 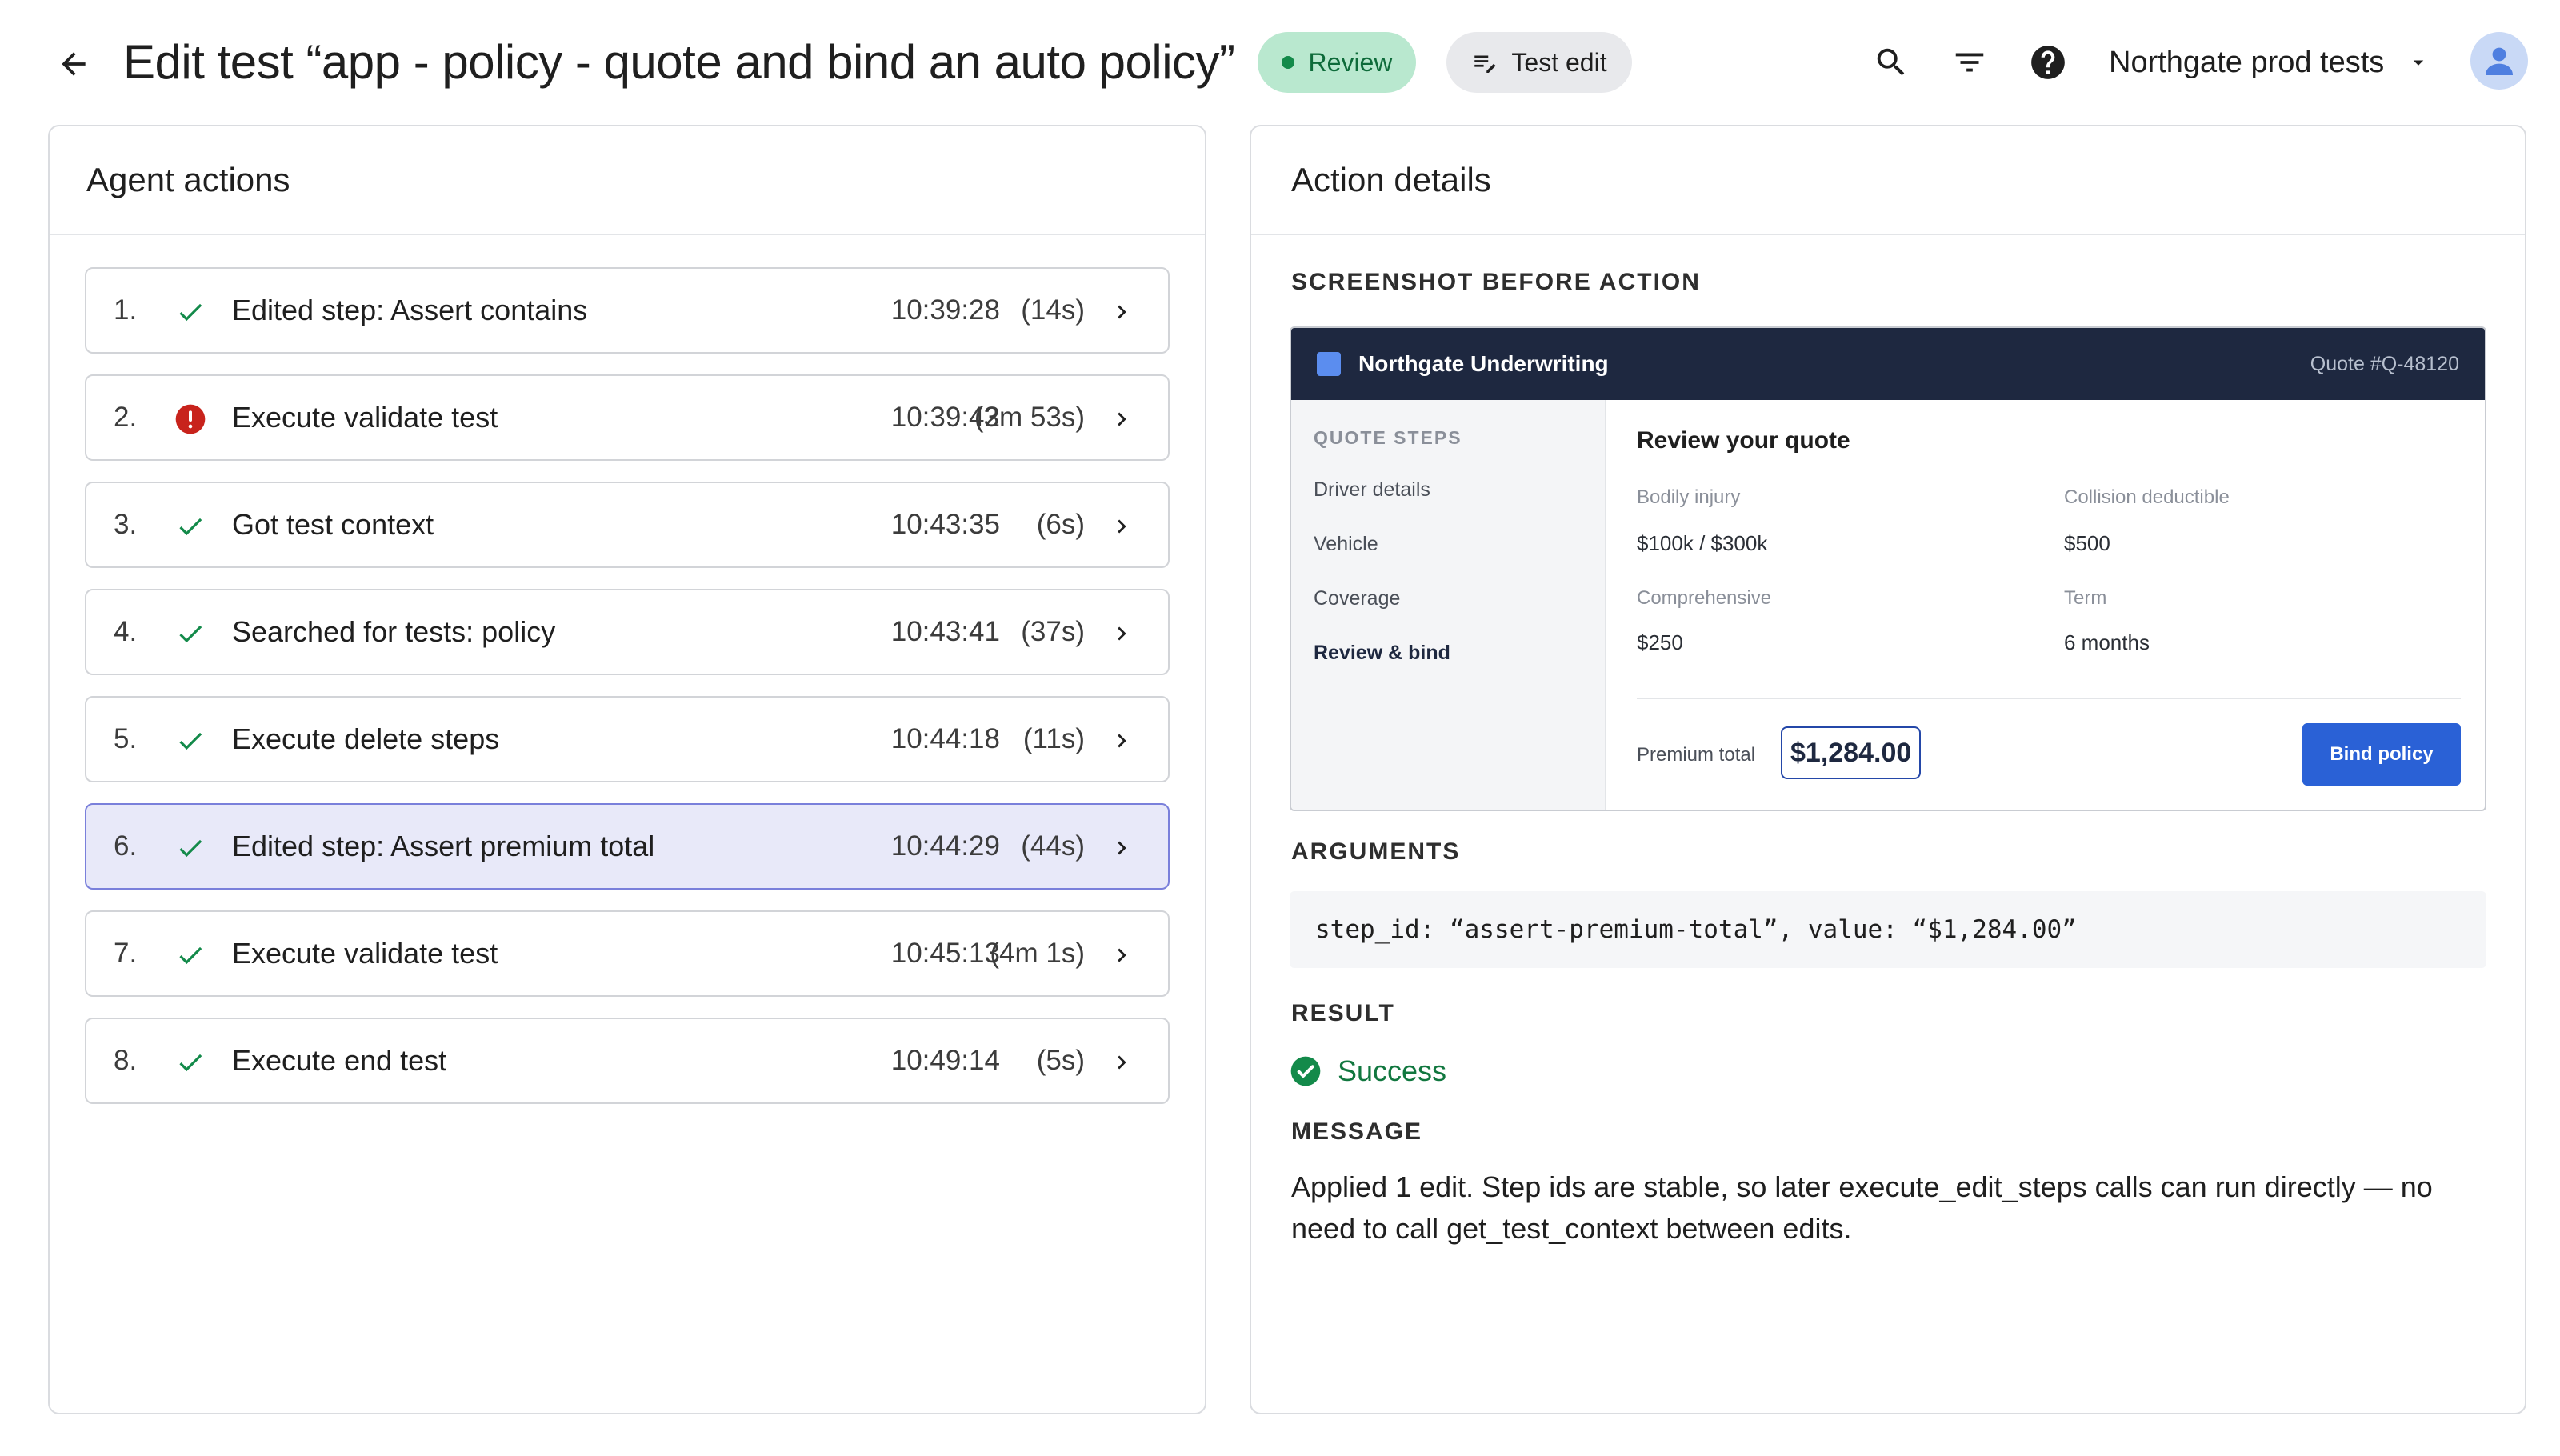 What do you see at coordinates (1053, 846) in the screenshot?
I see `action-duration: (44s)` at bounding box center [1053, 846].